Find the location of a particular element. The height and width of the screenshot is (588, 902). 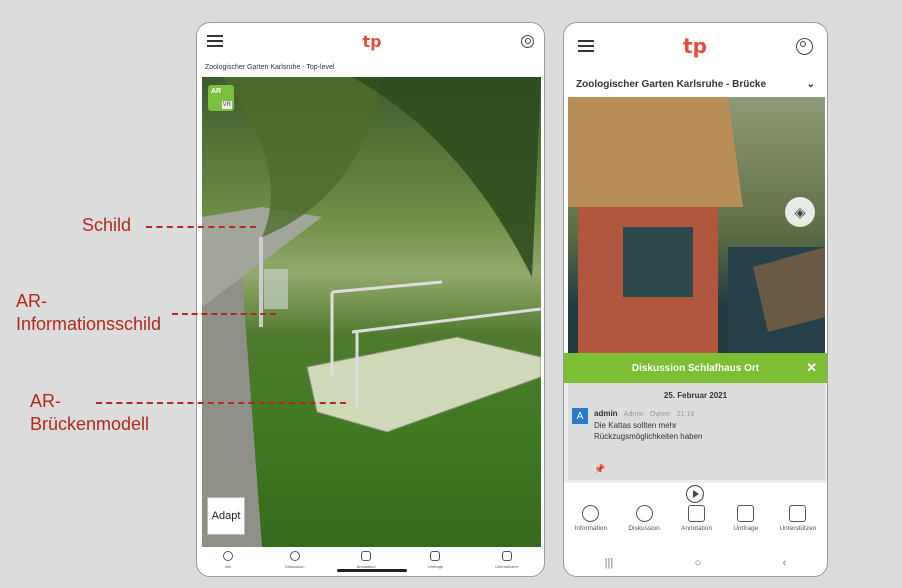

vr-label: VR is located at coordinates (226, 105).